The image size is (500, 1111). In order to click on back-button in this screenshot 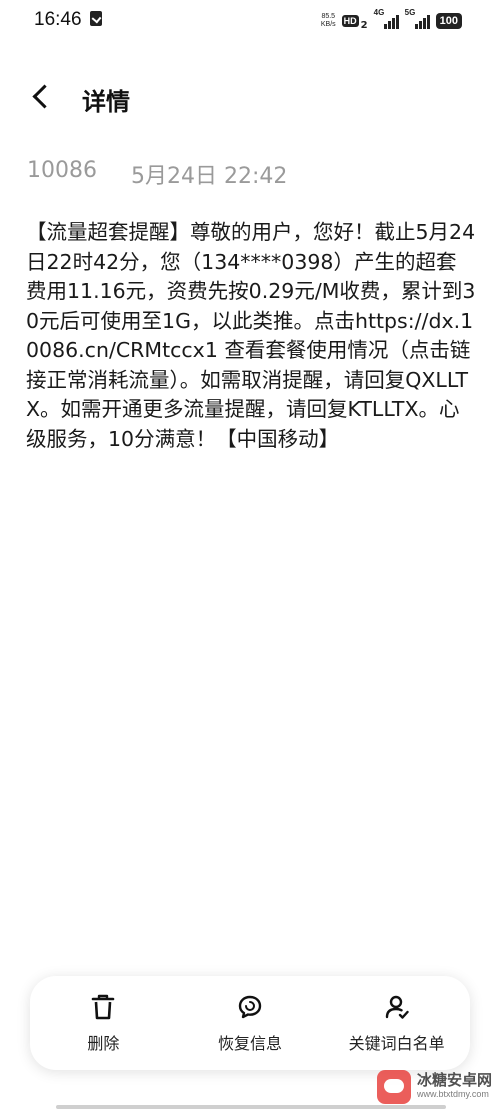, I will do `click(42, 98)`.